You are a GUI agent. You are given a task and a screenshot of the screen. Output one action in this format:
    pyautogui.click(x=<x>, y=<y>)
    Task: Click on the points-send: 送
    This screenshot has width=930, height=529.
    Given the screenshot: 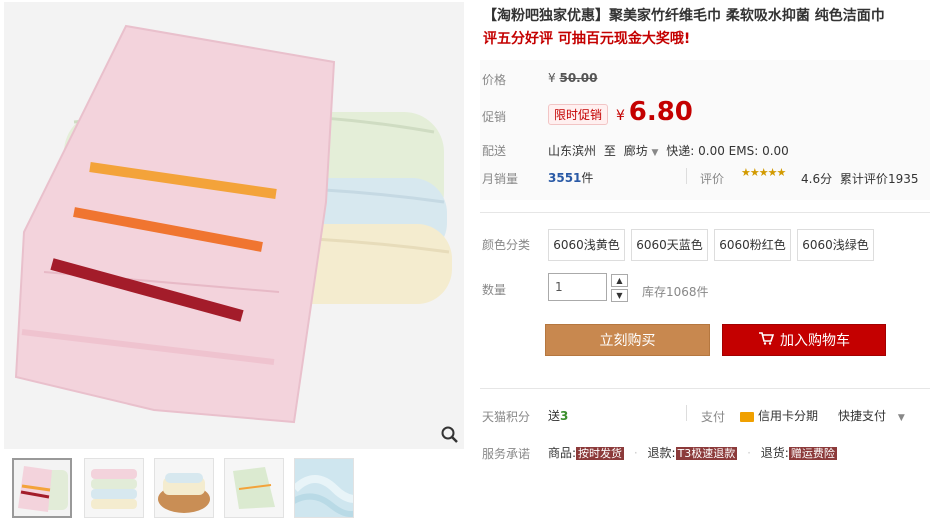 What is the action you would take?
    pyautogui.click(x=554, y=416)
    